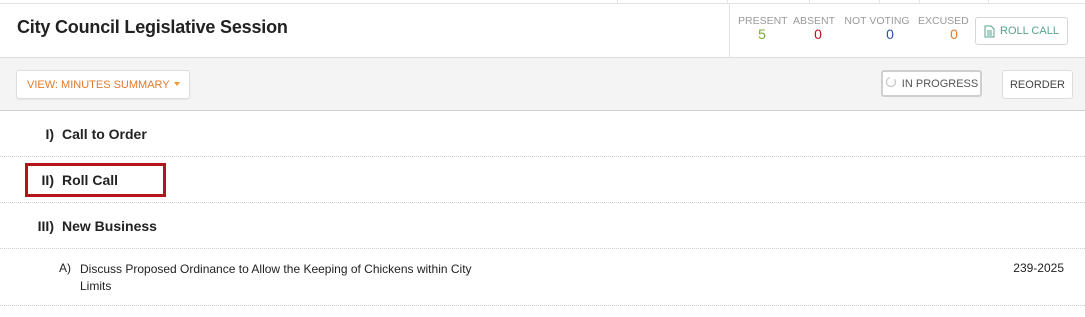  Describe the element at coordinates (877, 21) in the screenshot. I see `not-voting-label: NOT VOTING` at that location.